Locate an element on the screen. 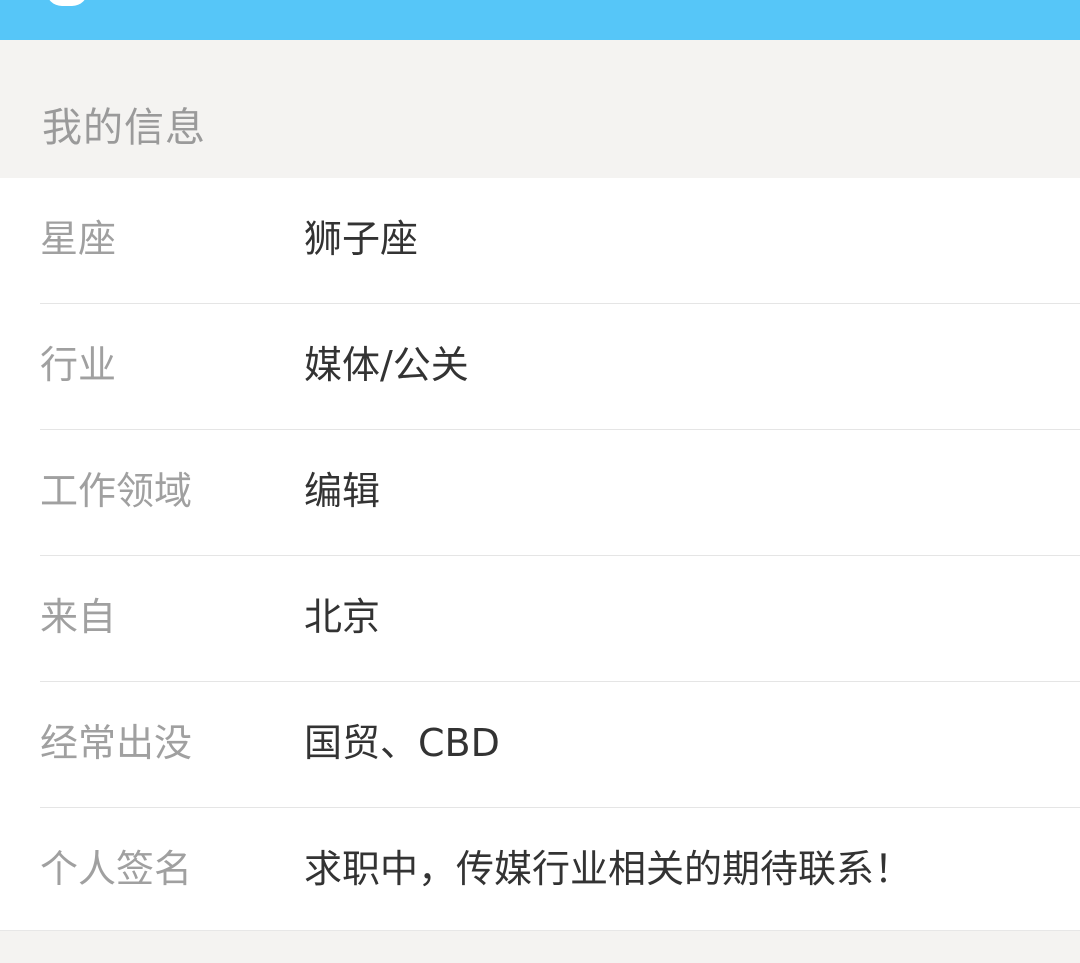 This screenshot has height=963, width=1080. info-row-hometown: 来自 北京 is located at coordinates (540, 619).